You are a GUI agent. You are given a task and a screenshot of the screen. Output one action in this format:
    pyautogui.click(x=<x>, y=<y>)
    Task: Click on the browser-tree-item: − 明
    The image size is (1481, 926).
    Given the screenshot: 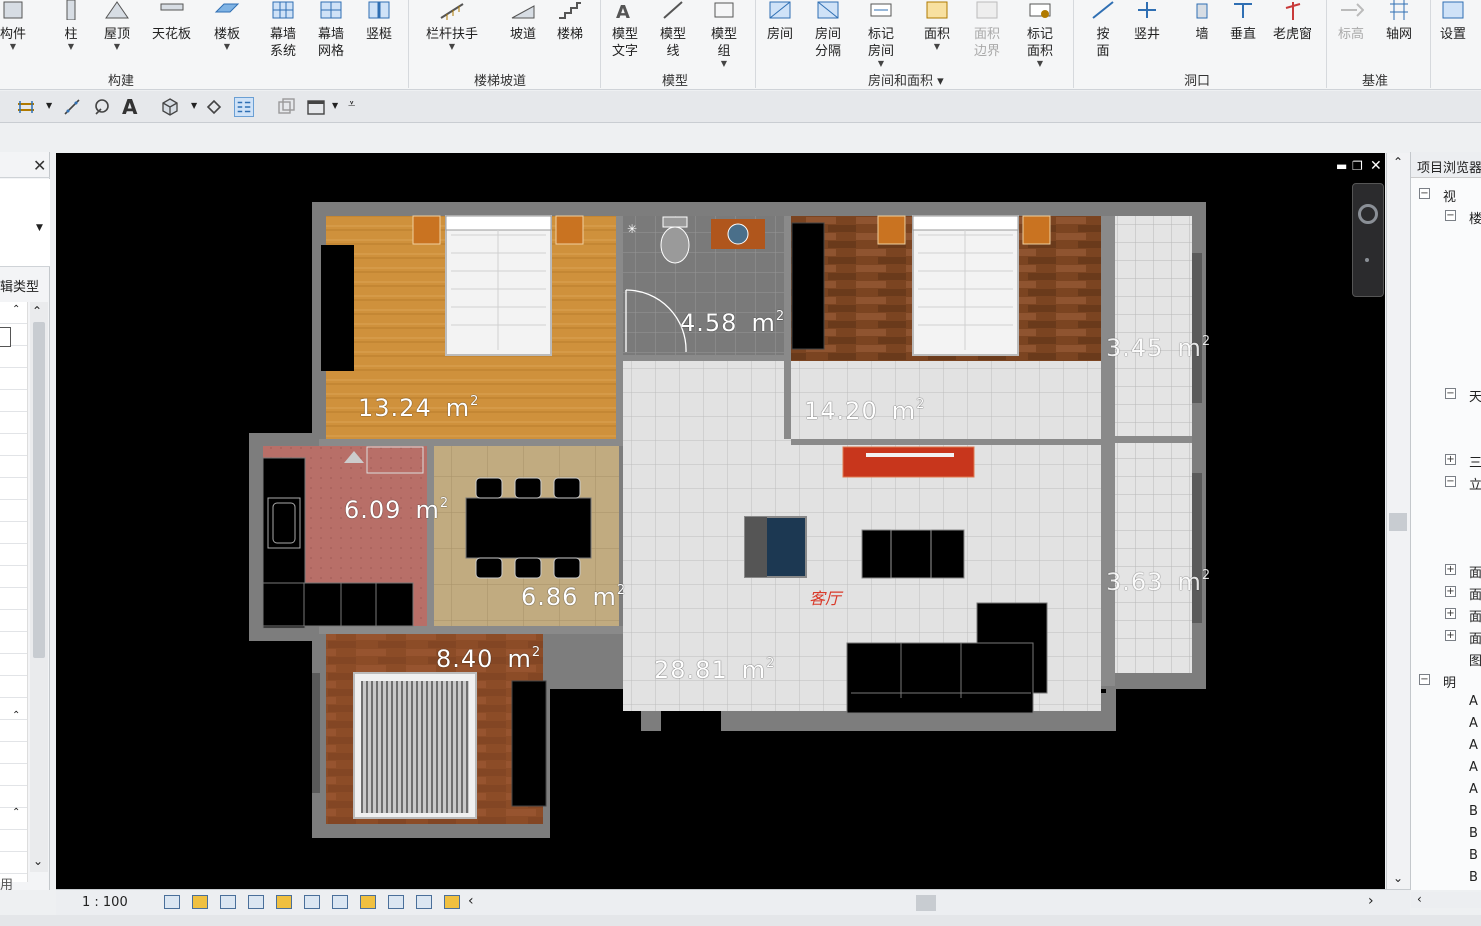 What is the action you would take?
    pyautogui.click(x=1446, y=680)
    